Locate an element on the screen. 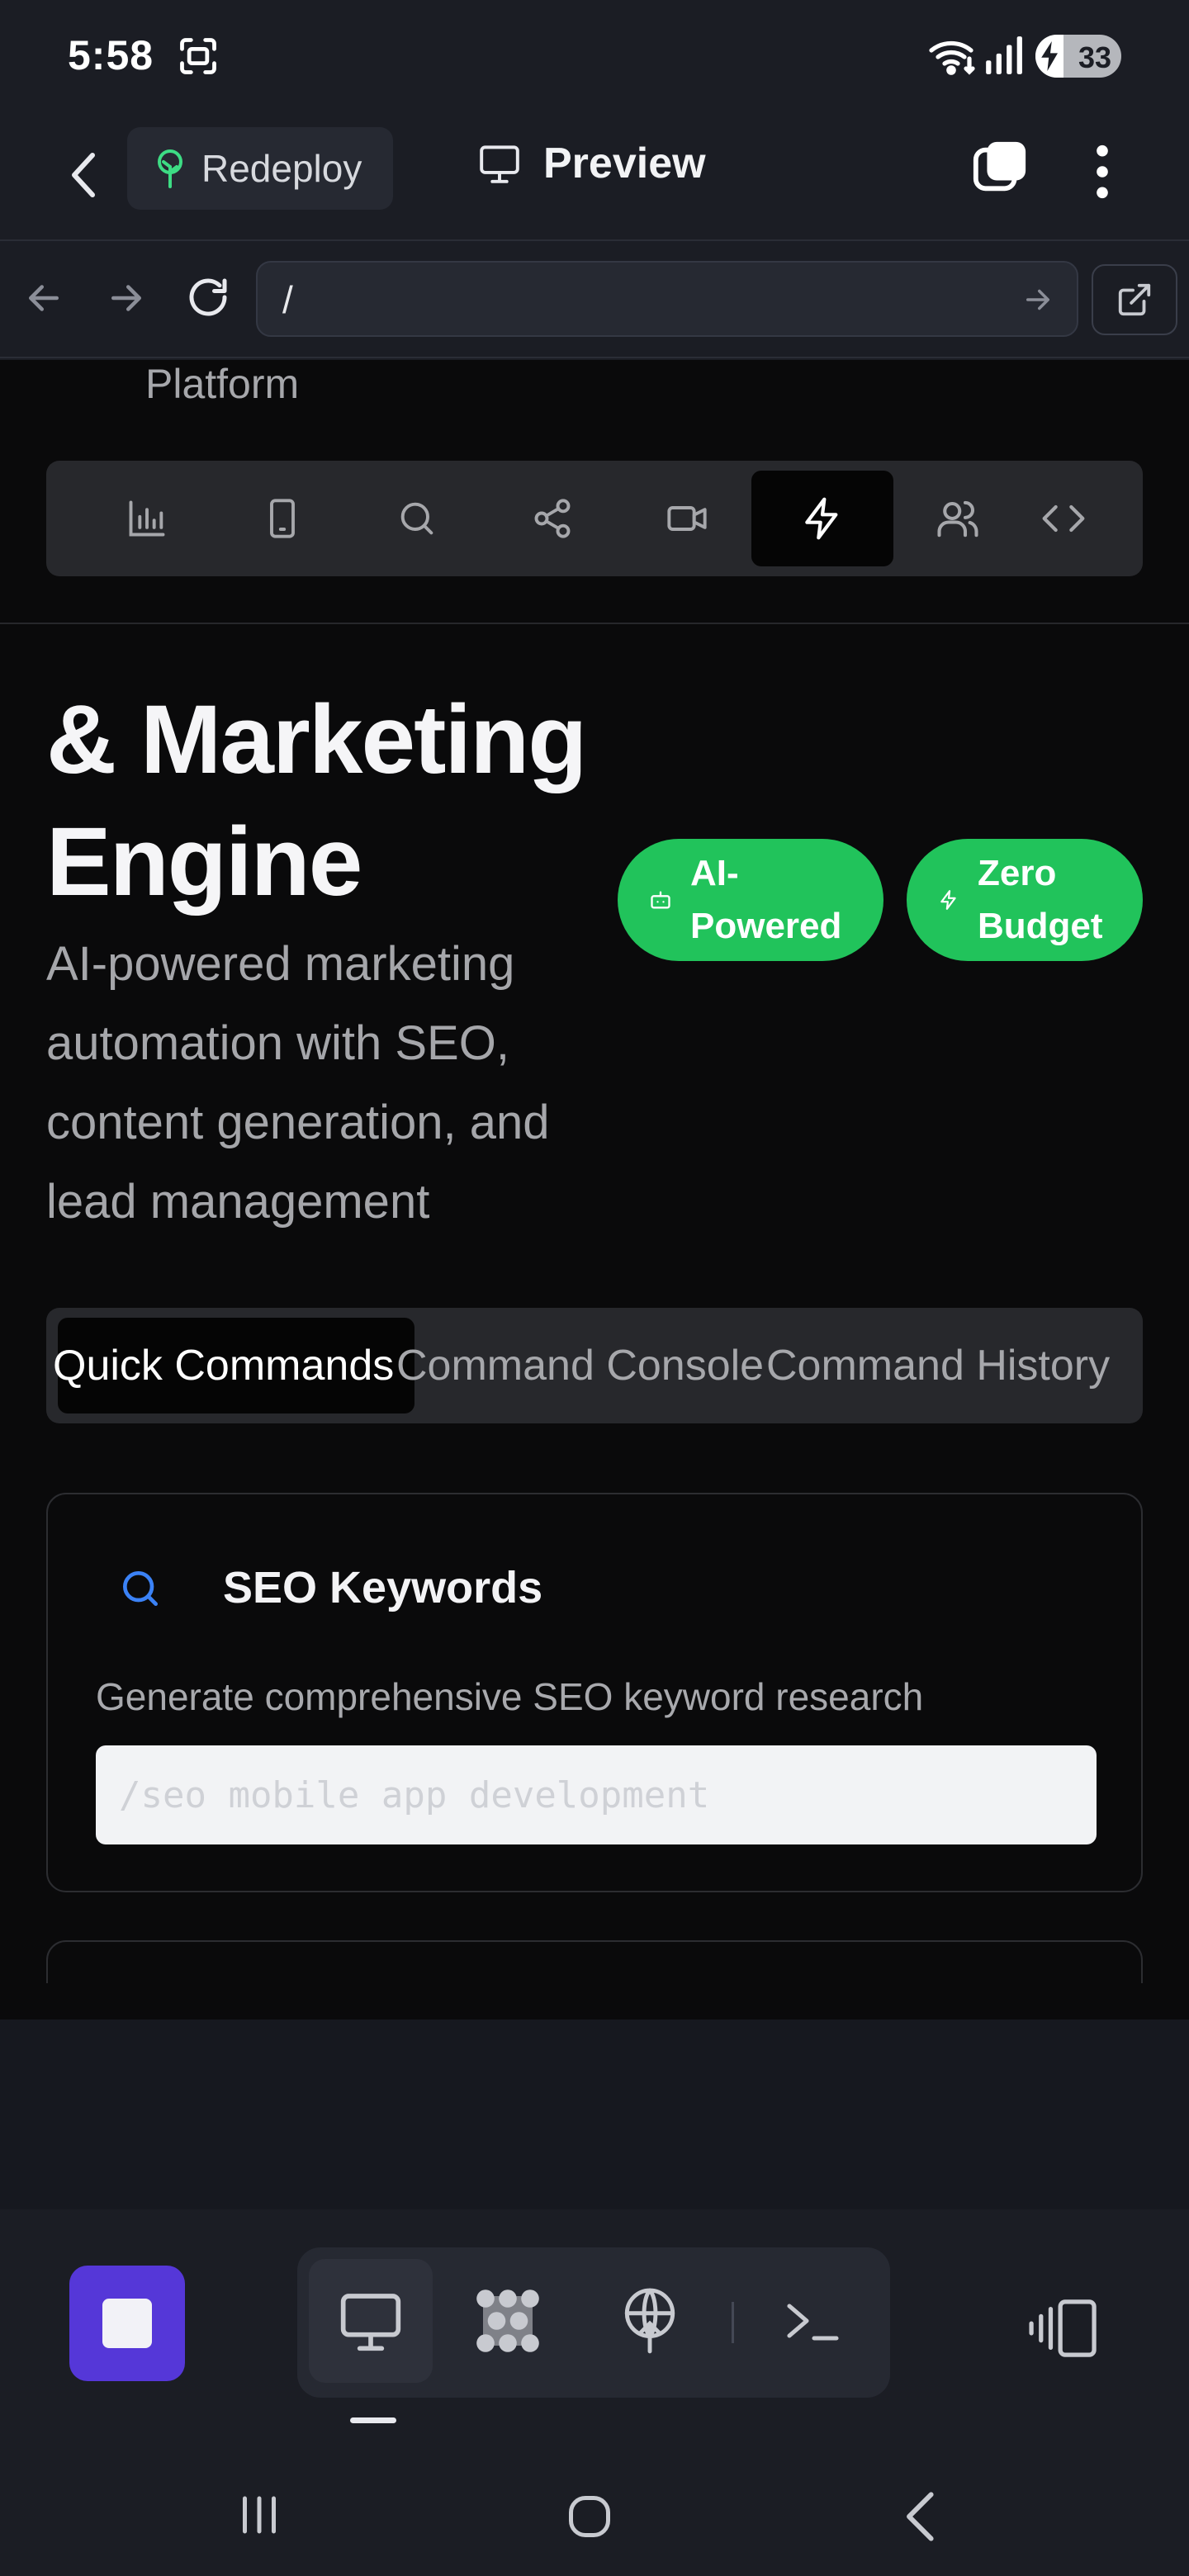 The width and height of the screenshot is (1189, 2576). nav-forward-button is located at coordinates (126, 298).